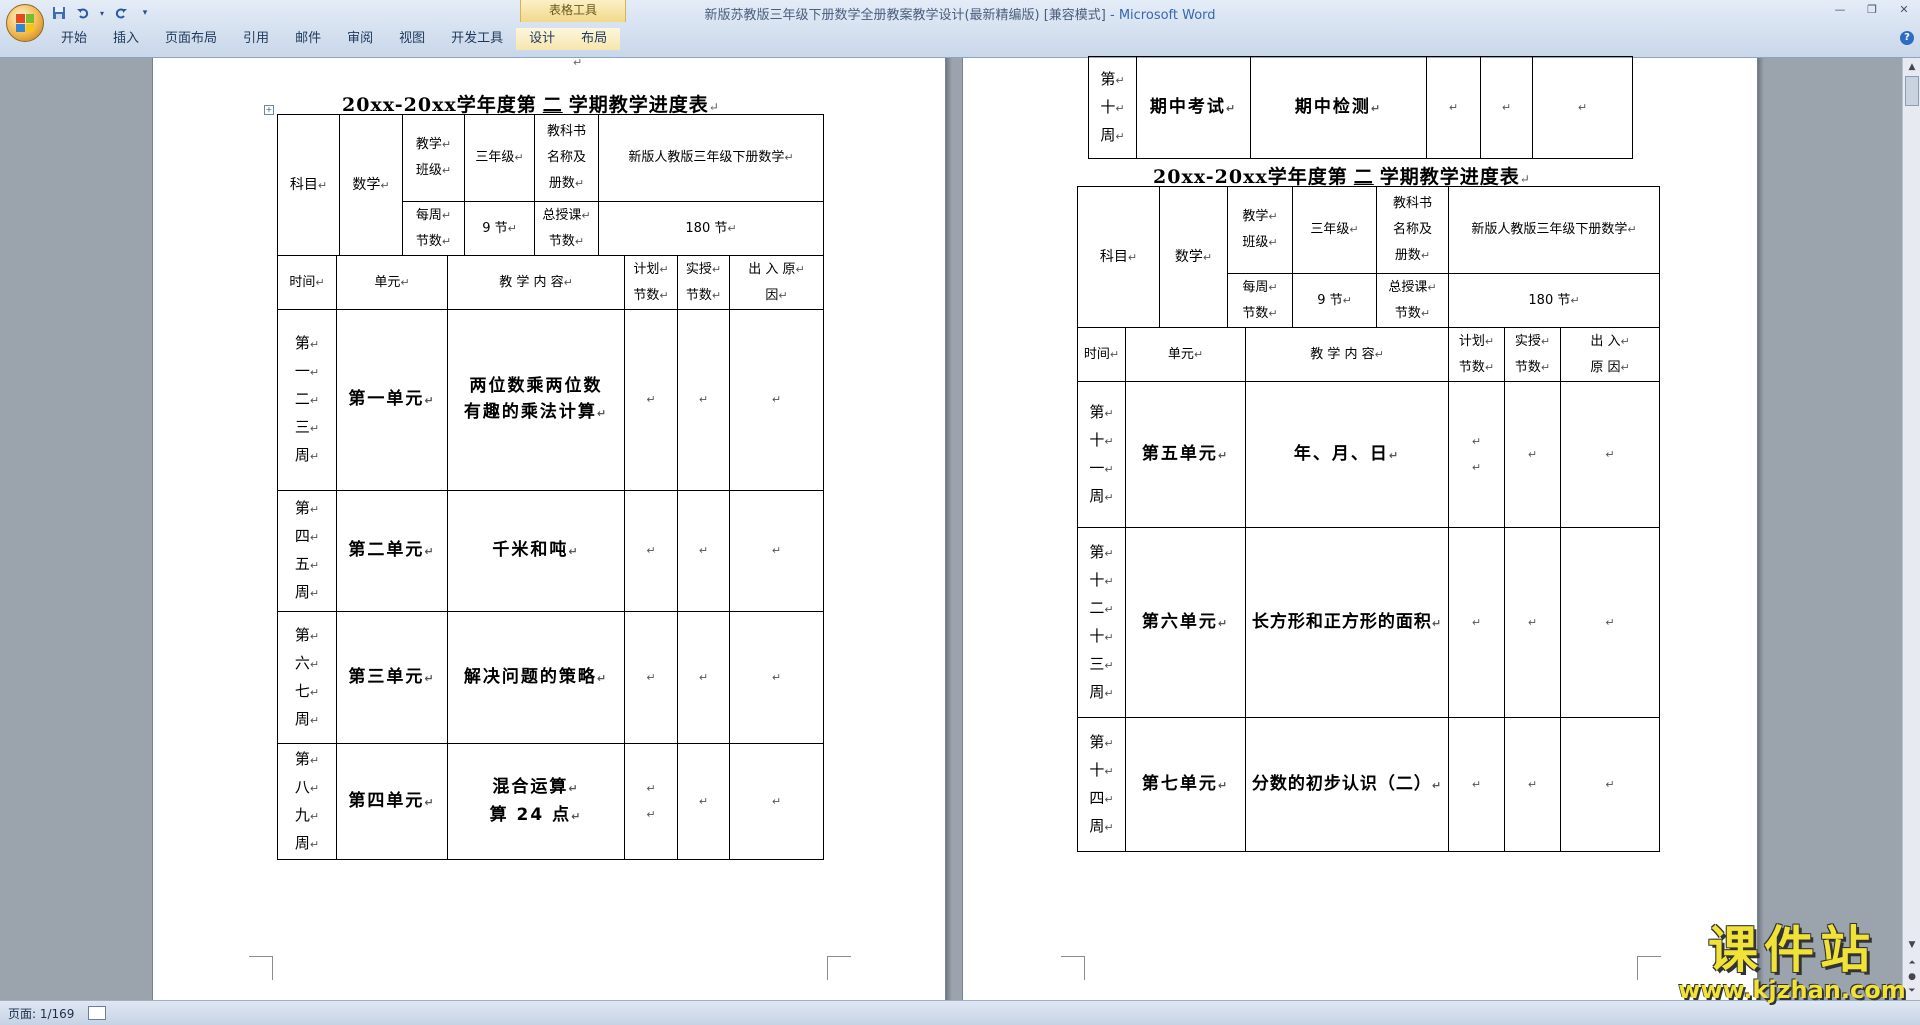  Describe the element at coordinates (307, 801) in the screenshot. I see `row-weeks: 第↵ 八↵ 九↵ 周↵` at that location.